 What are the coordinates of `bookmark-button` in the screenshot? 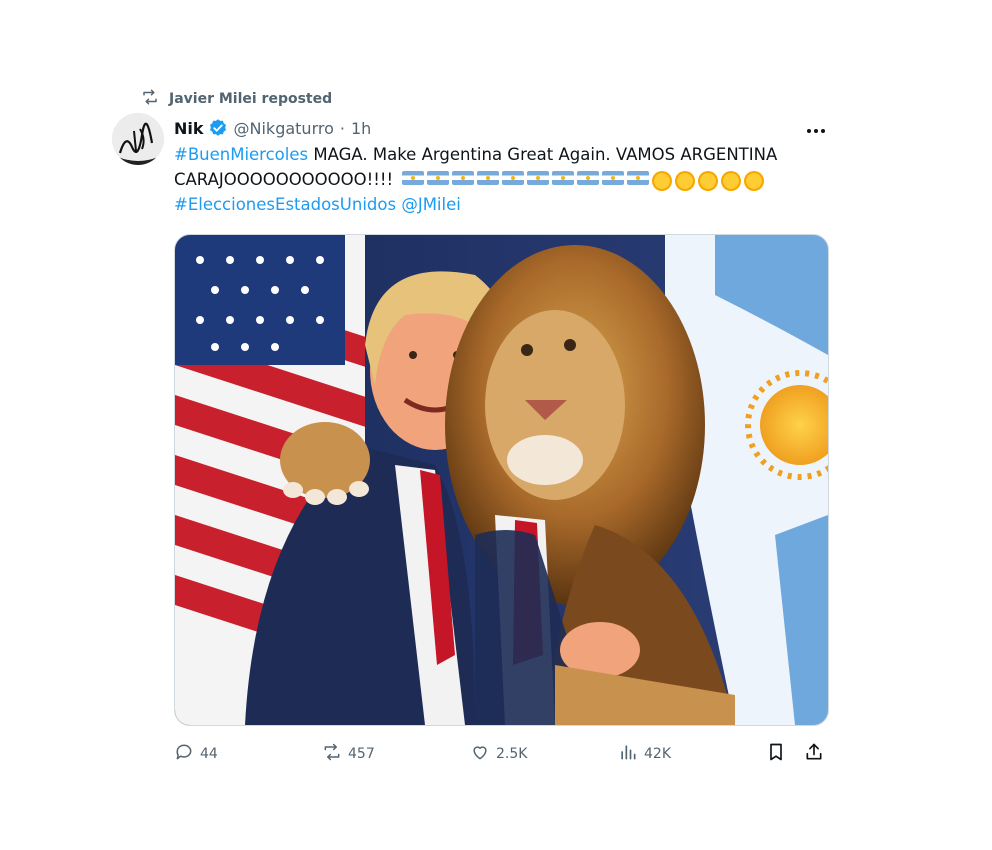 It's located at (776, 754).